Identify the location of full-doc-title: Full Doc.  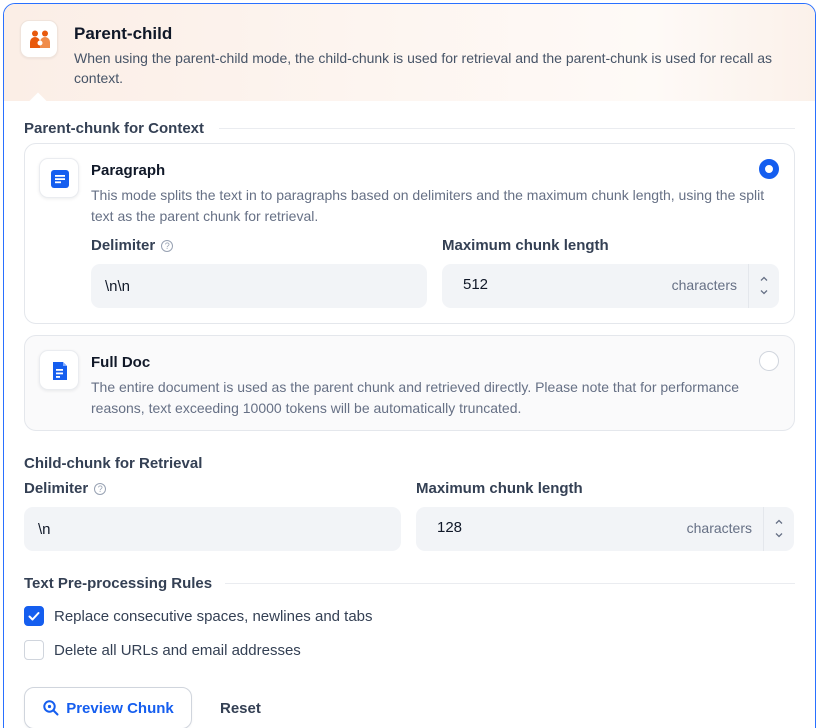
(121, 362).